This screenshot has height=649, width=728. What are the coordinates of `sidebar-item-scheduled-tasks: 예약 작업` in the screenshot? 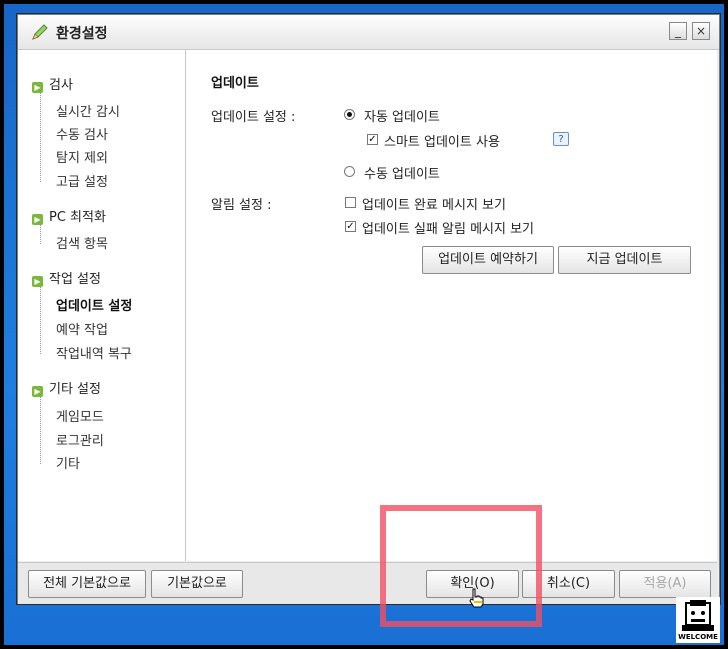 It's located at (82, 328).